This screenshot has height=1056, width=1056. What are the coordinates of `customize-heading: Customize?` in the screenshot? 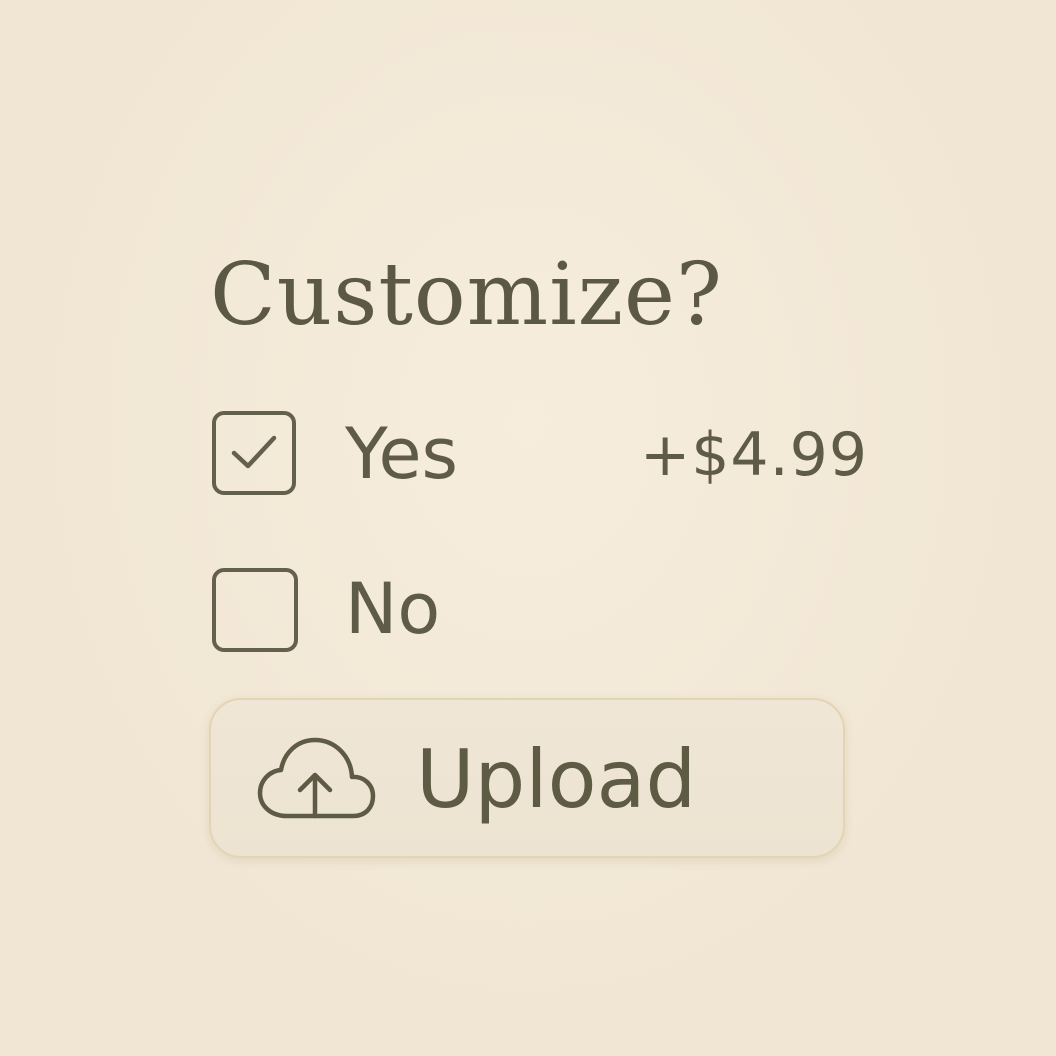 It's located at (467, 295).